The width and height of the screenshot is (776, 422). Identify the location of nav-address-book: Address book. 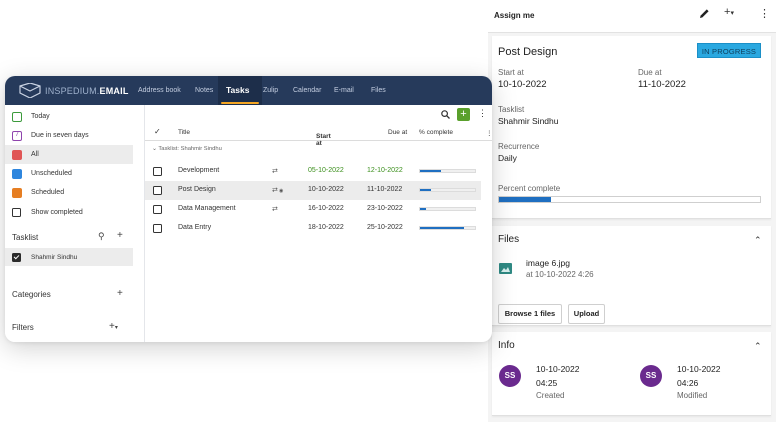
(159, 90).